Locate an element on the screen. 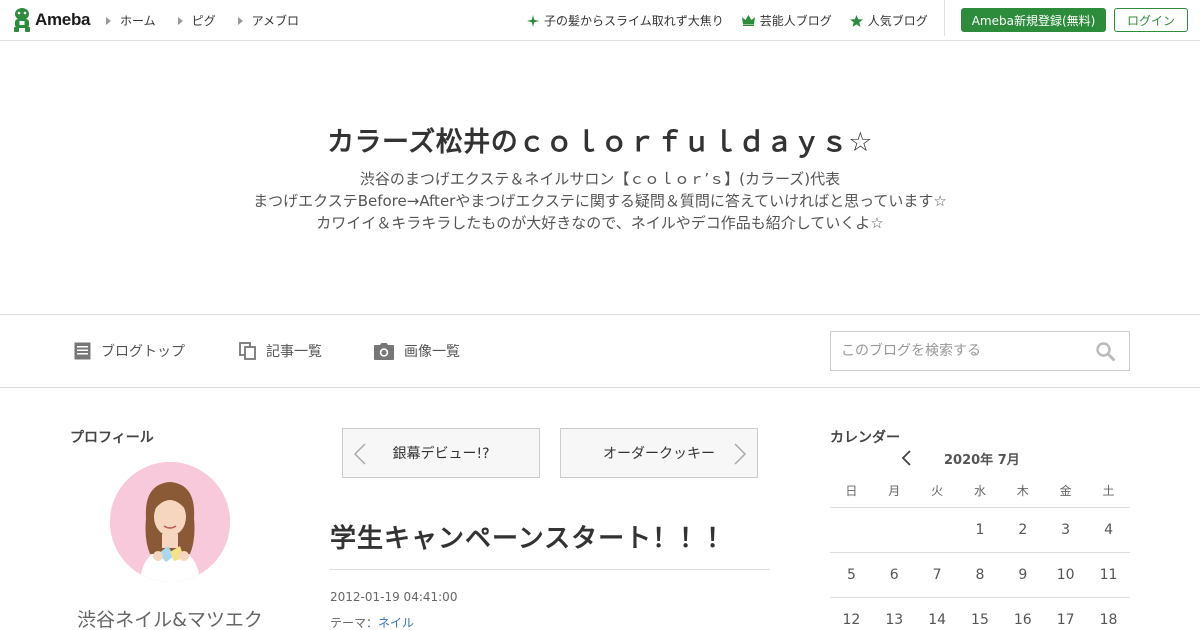  top-nav: ホーム ピグ アメブロ is located at coordinates (213, 20).